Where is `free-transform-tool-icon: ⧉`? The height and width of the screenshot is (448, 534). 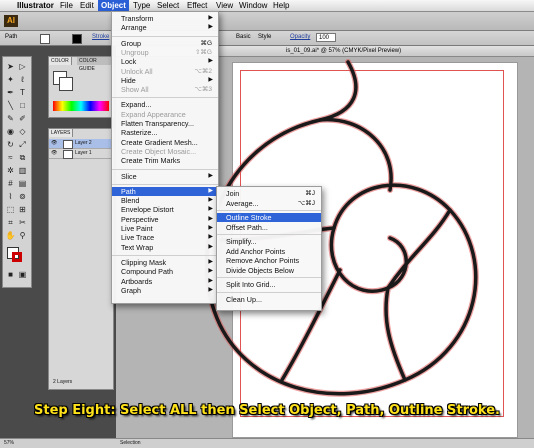
free-transform-tool-icon: ⧉ is located at coordinates (22, 157).